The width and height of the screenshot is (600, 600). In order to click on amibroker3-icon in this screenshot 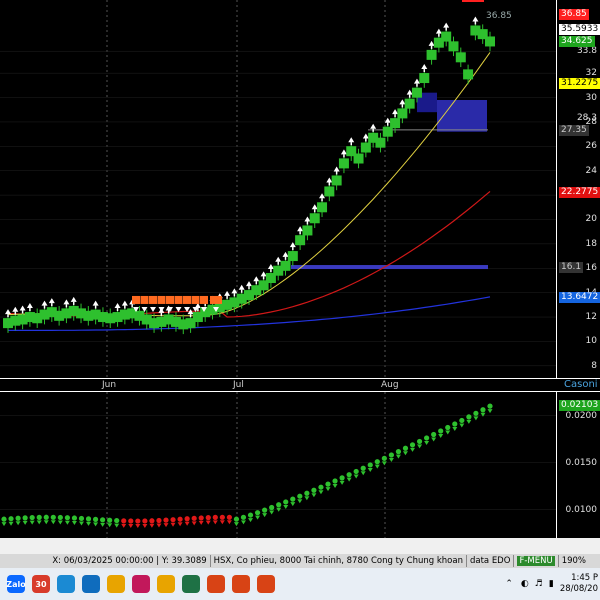, I will do `click(266, 584)`.